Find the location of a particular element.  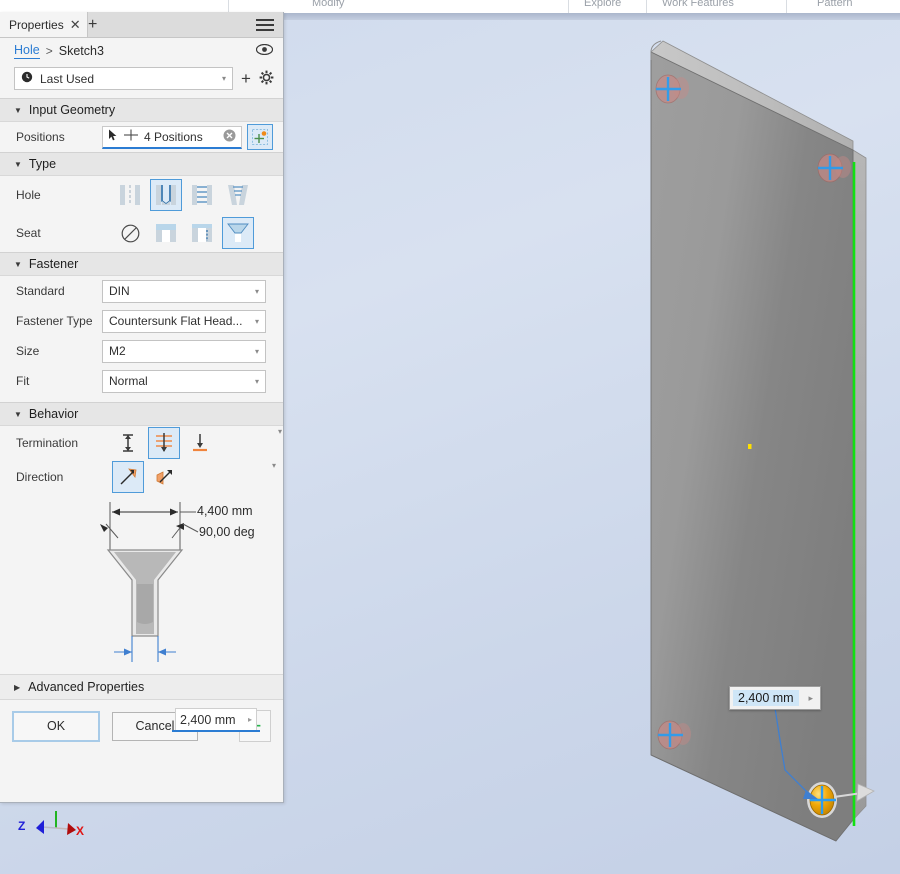

hole-type-taper-tapped is located at coordinates (238, 195).